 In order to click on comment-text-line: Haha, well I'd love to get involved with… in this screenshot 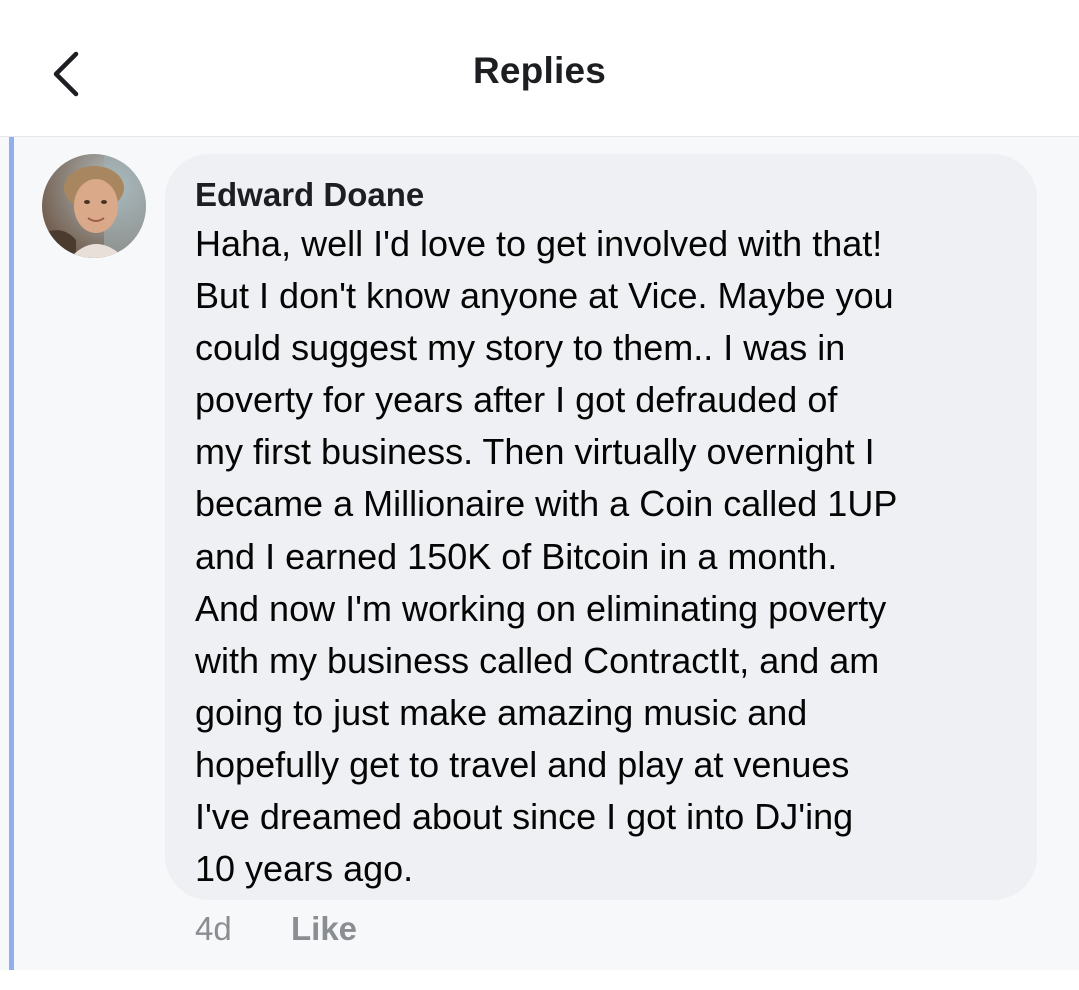, I will do `click(539, 243)`.